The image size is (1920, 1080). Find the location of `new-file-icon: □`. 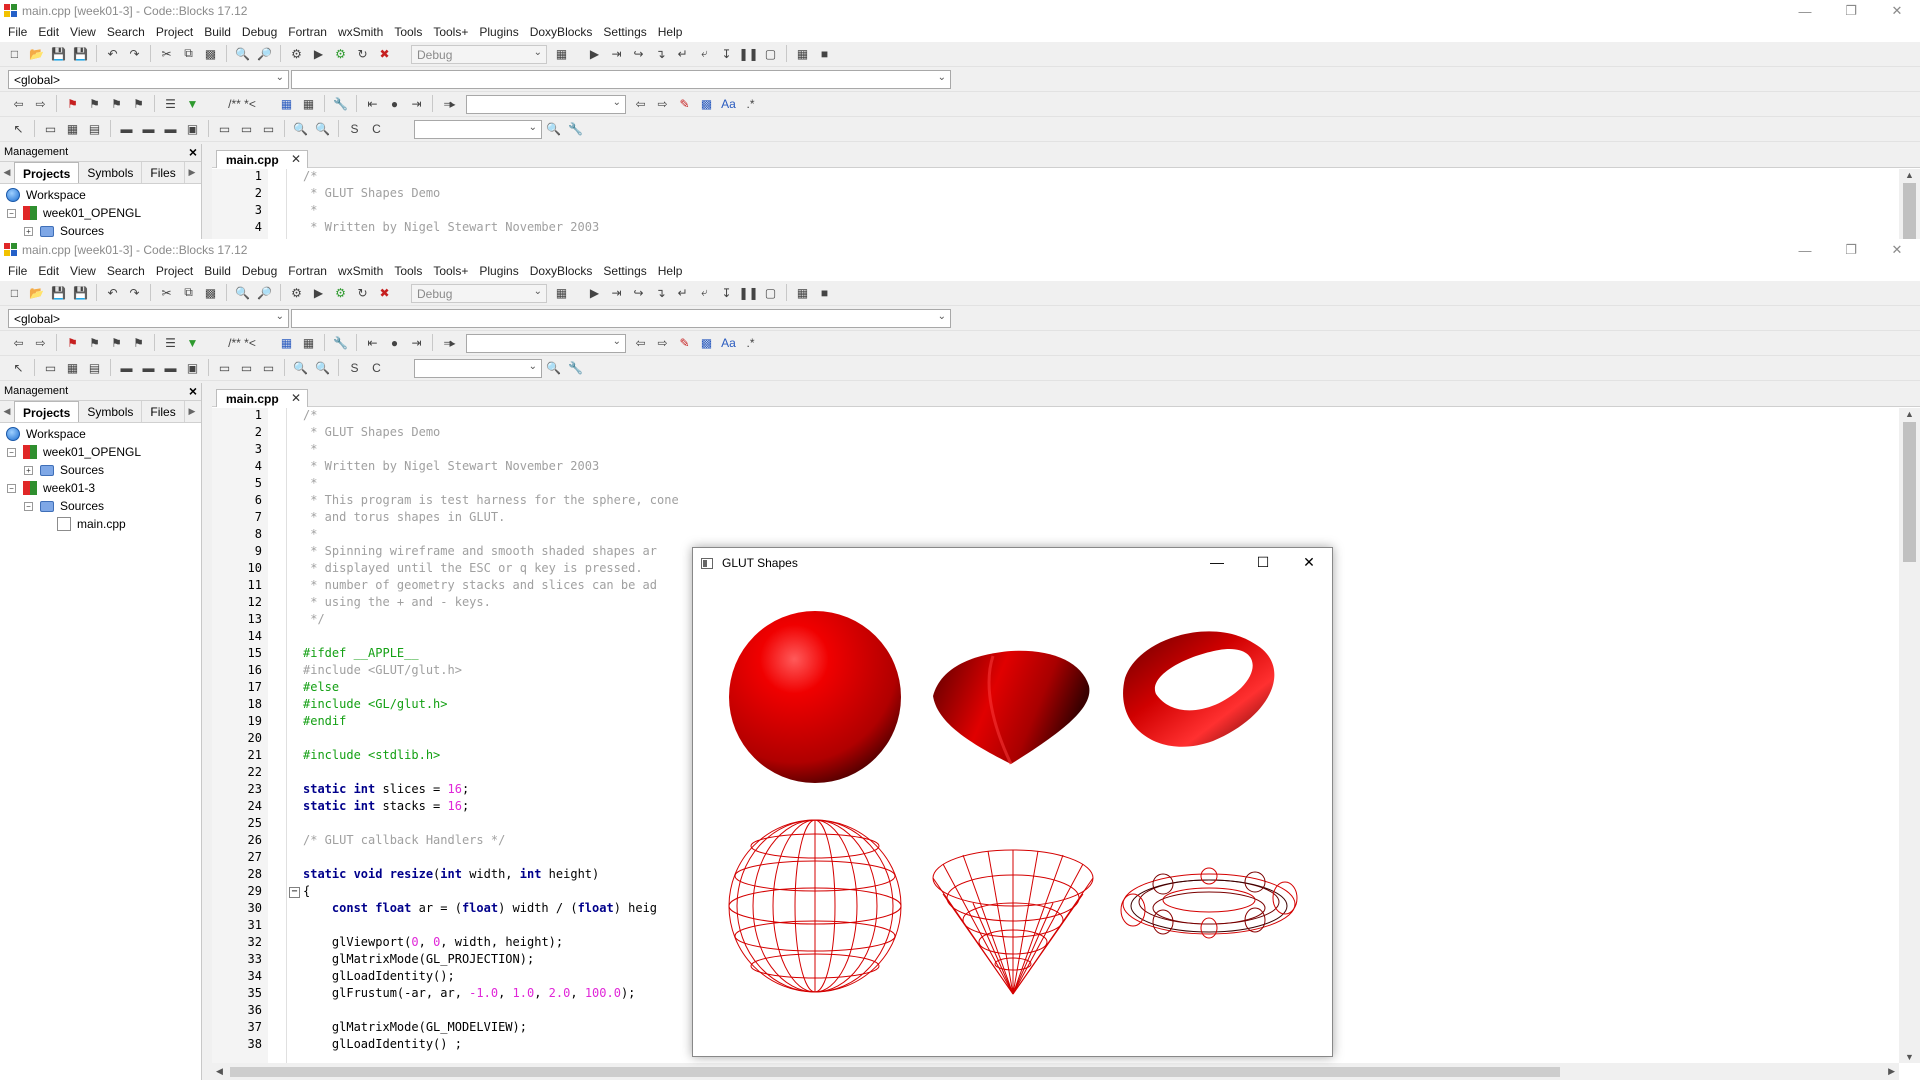

new-file-icon: □ is located at coordinates (14, 53).